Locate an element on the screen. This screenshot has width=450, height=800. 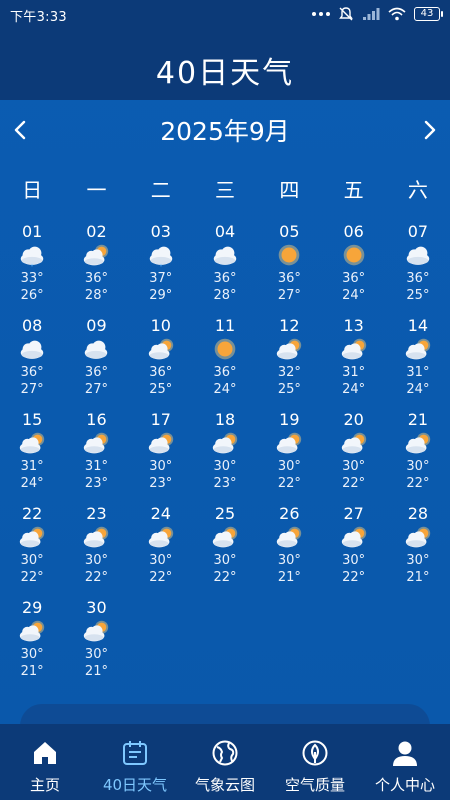
calendar-day: 11 36° 24° is located at coordinates (225, 361).